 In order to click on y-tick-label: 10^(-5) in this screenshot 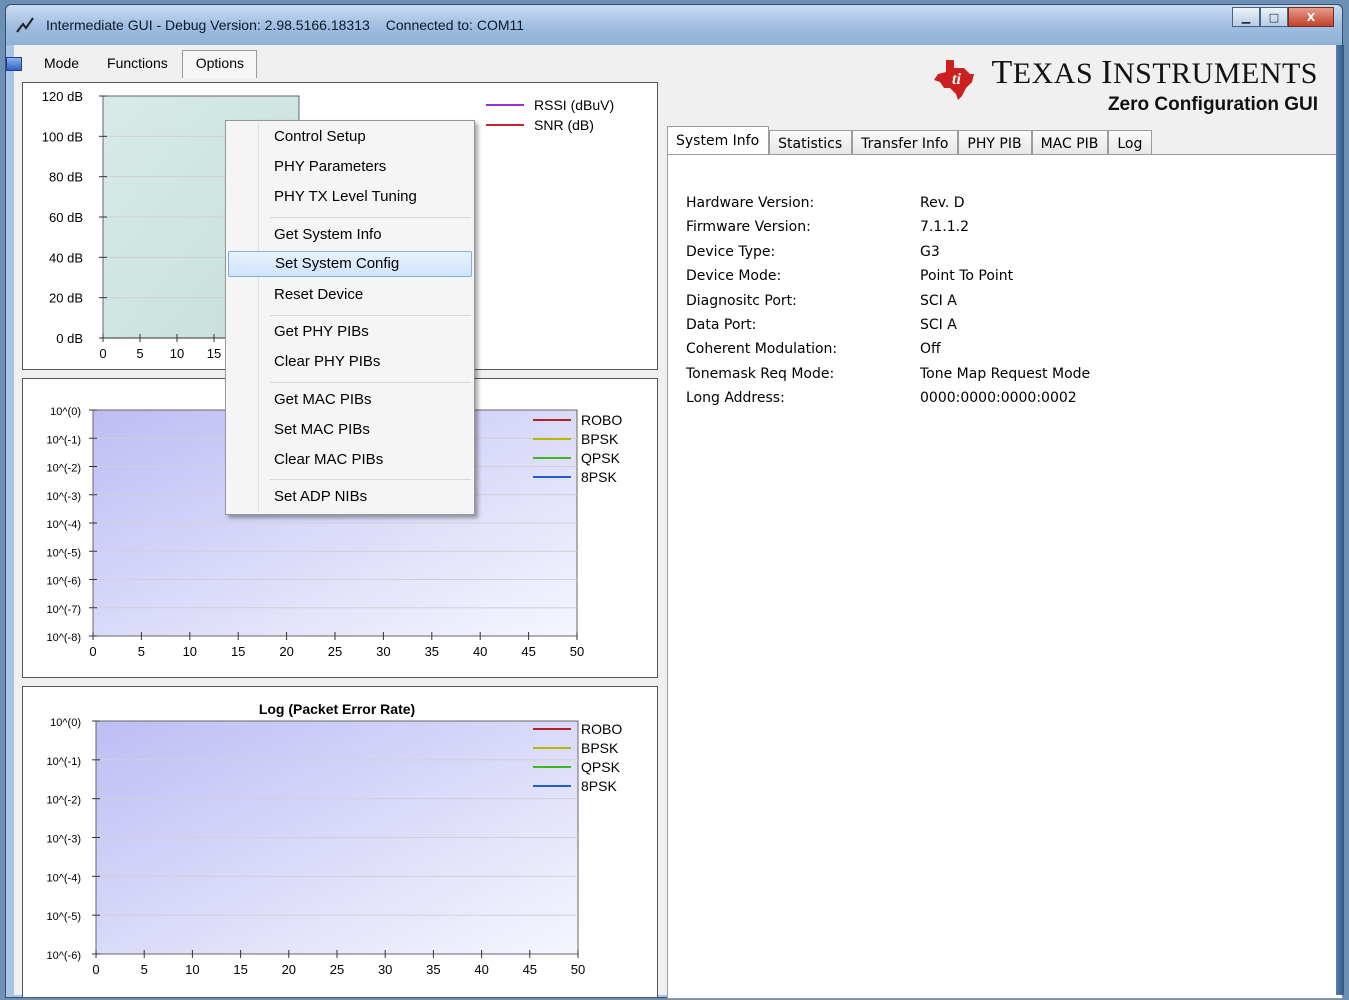, I will do `click(63, 917)`.